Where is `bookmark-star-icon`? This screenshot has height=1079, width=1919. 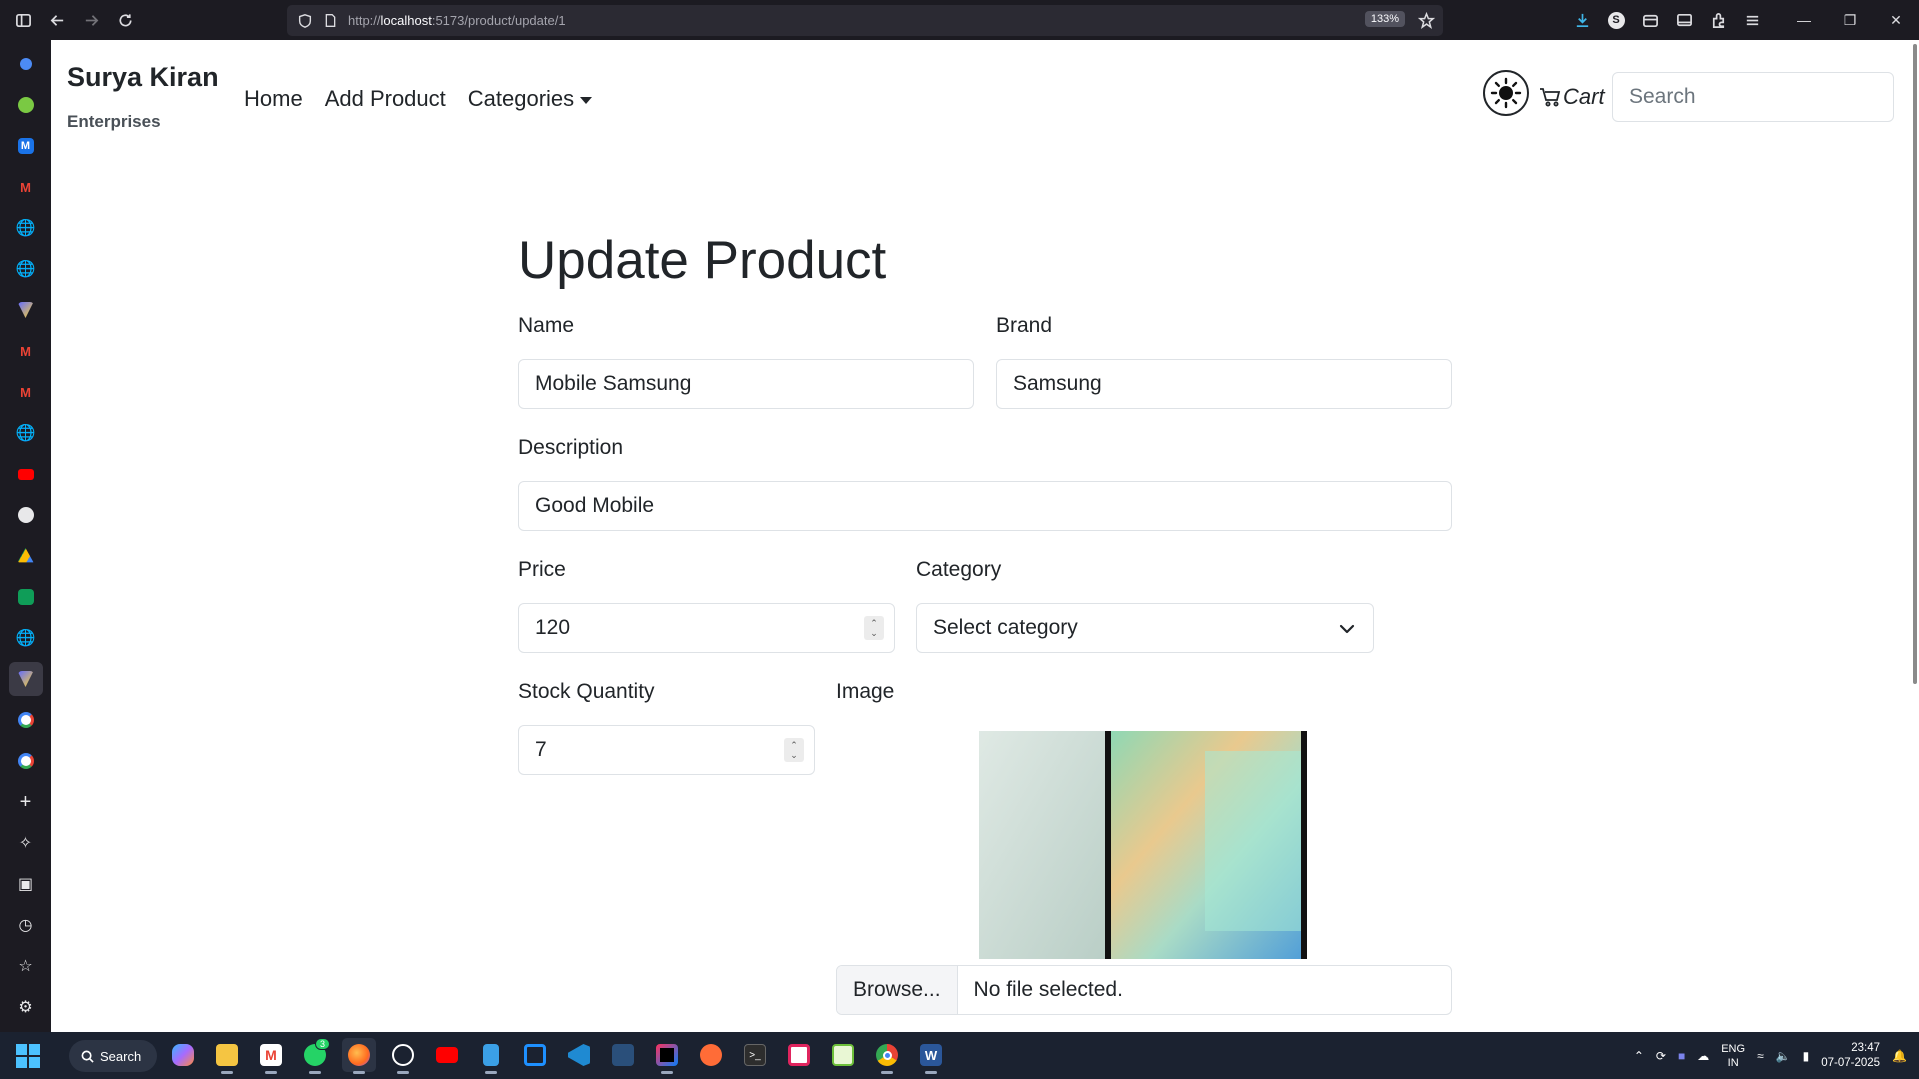
bookmark-star-icon is located at coordinates (1426, 20).